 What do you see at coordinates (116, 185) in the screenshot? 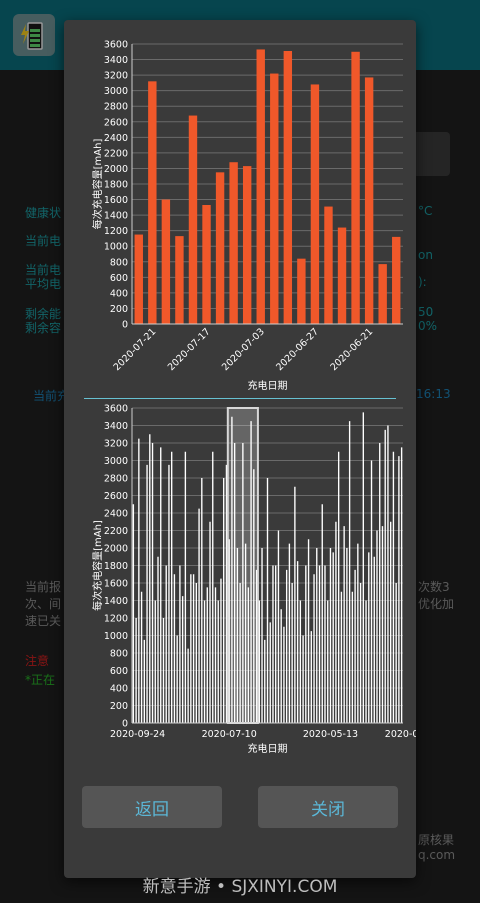
I see `y-tick-label: 1800` at bounding box center [116, 185].